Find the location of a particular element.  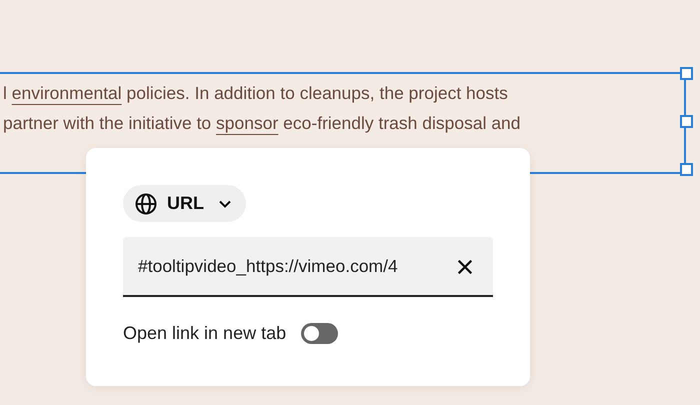

text-link: sponsor is located at coordinates (247, 123).